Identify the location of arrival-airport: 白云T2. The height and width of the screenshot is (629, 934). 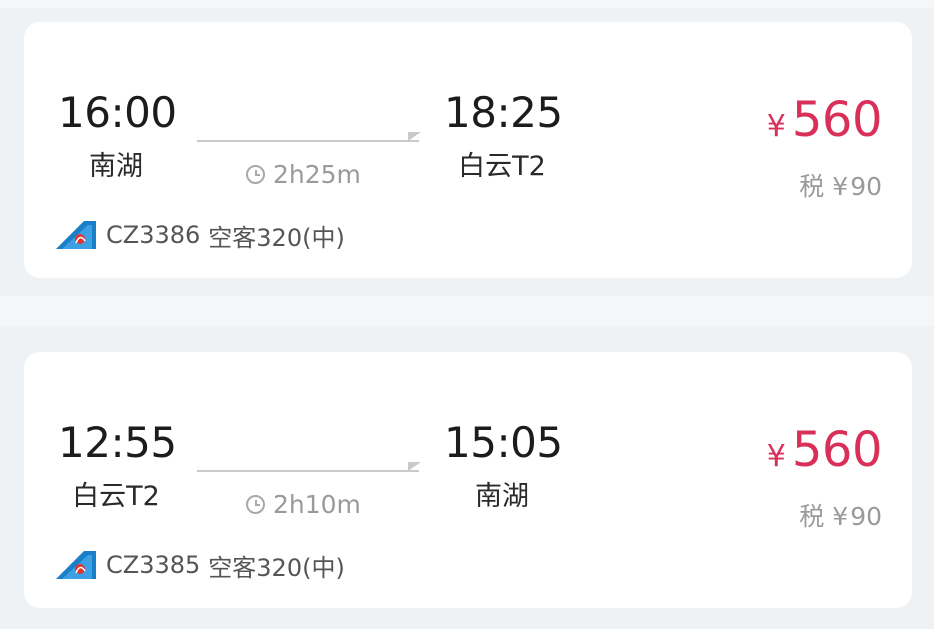
(502, 166).